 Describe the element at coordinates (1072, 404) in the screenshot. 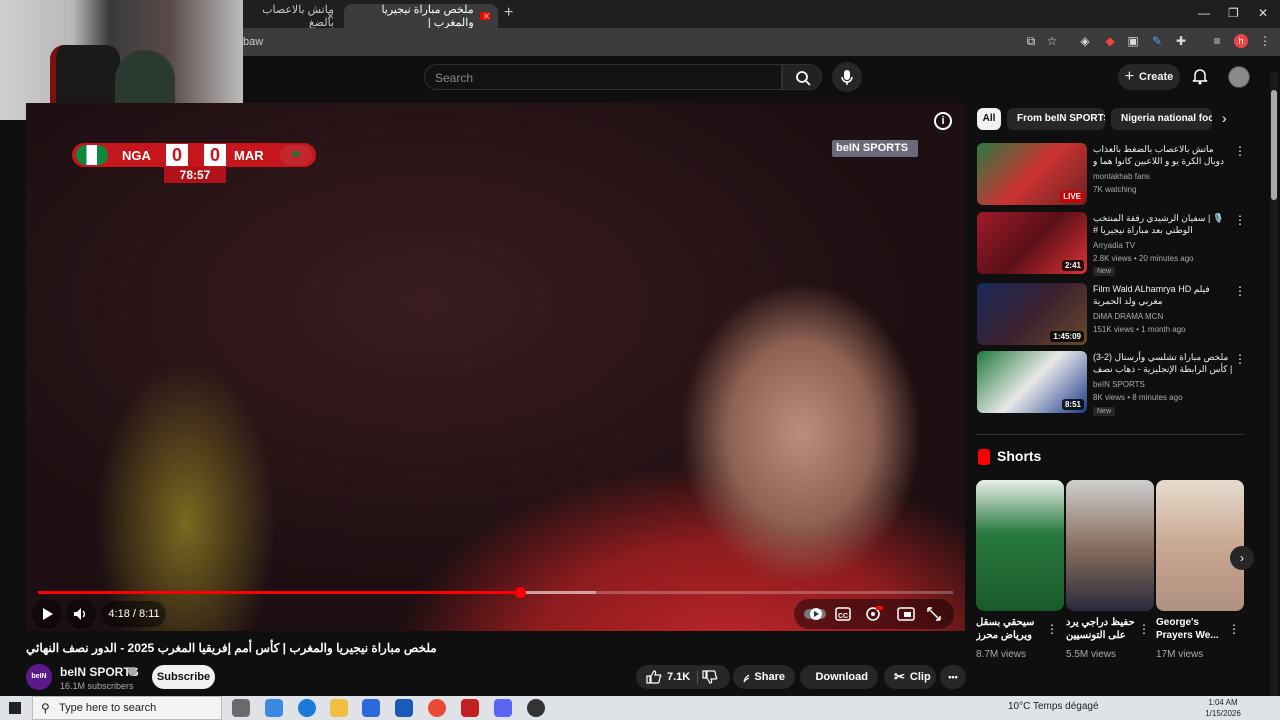

I see `duration-badge: 8:51` at that location.